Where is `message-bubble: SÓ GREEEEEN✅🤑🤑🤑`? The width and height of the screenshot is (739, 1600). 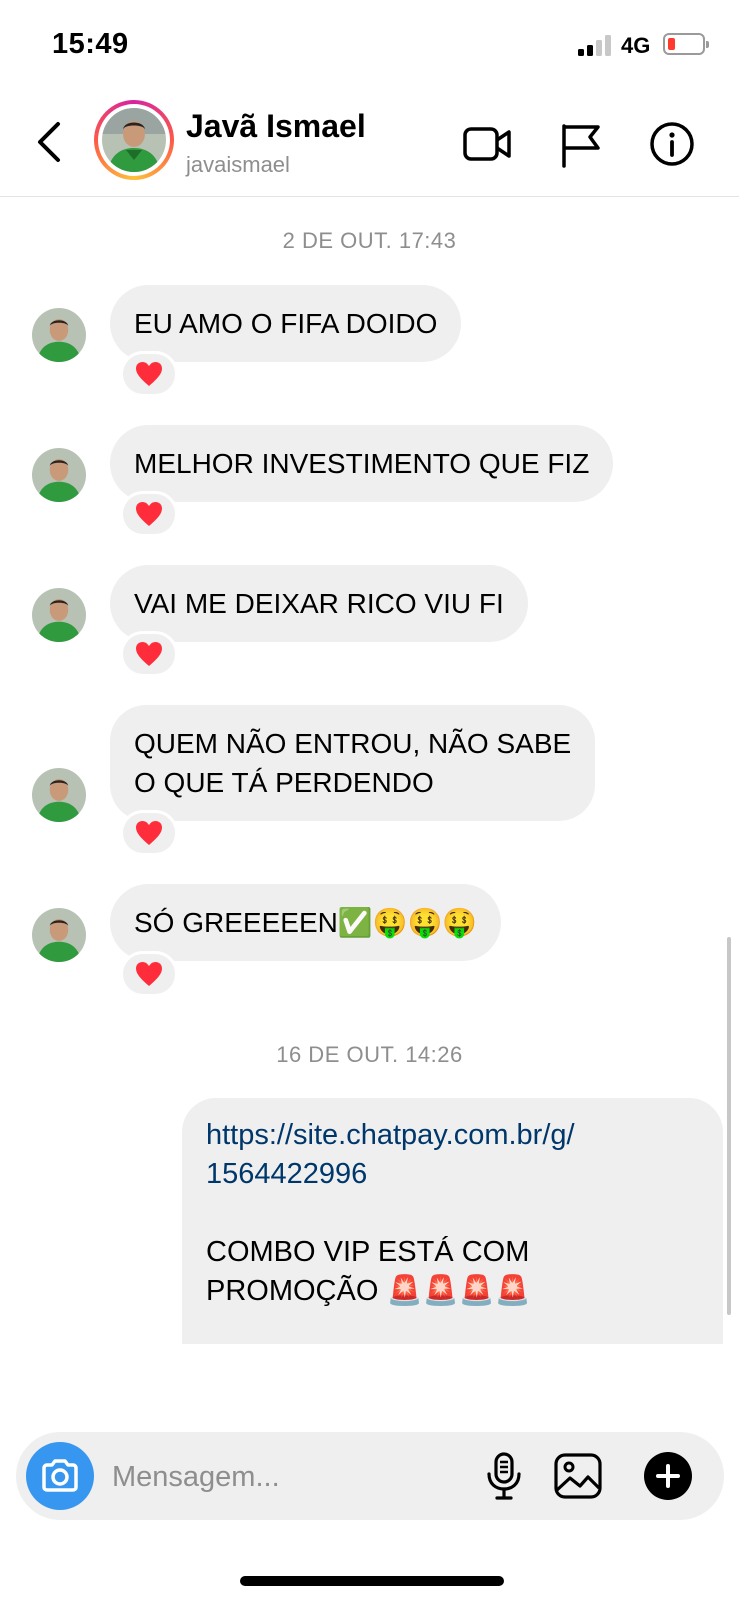 message-bubble: SÓ GREEEEEN✅🤑🤑🤑 is located at coordinates (306, 922).